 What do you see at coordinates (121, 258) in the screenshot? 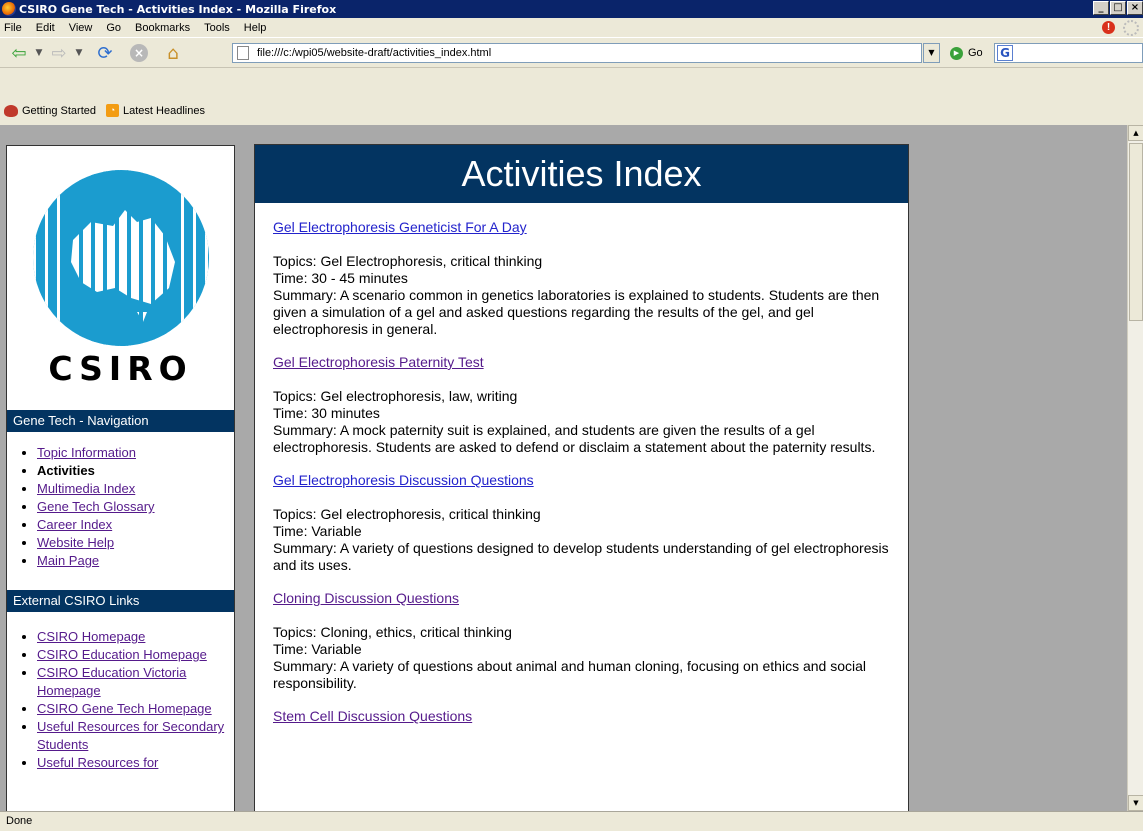
I see `csiro-logo-icon` at bounding box center [121, 258].